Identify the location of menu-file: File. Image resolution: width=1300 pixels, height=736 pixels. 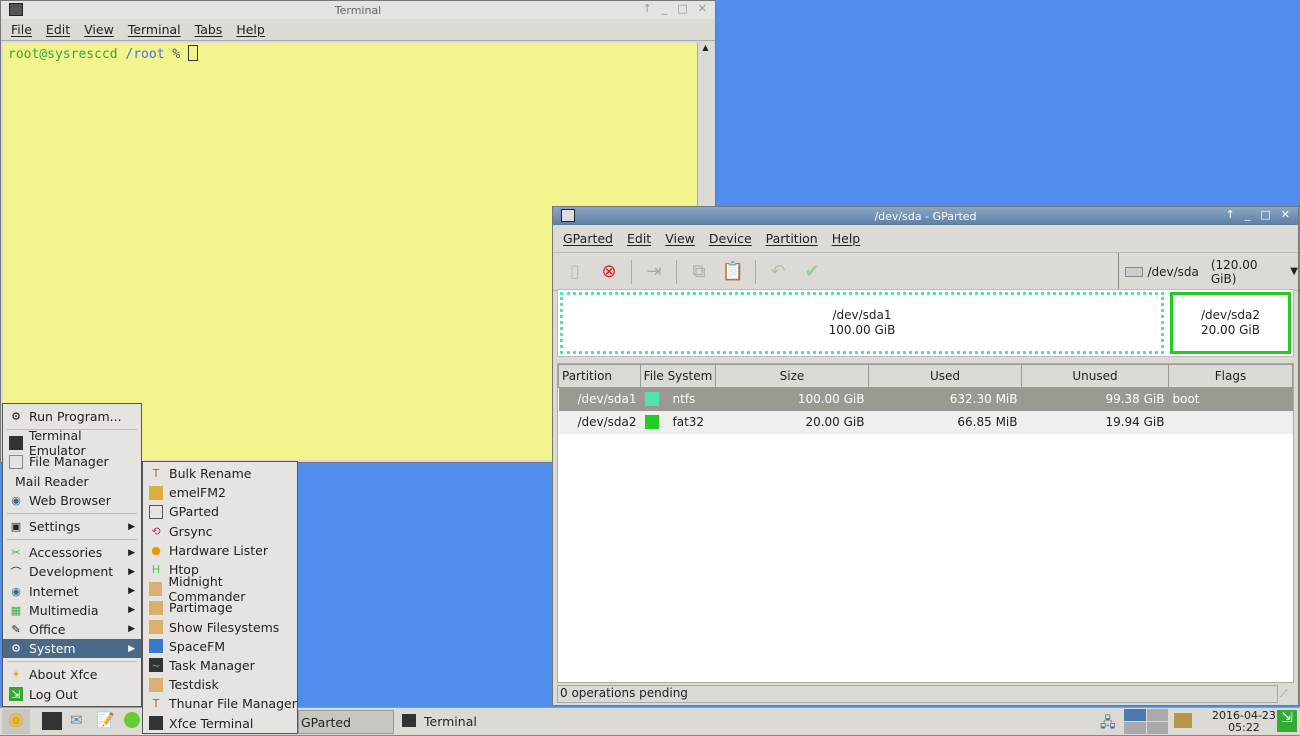
(21, 29).